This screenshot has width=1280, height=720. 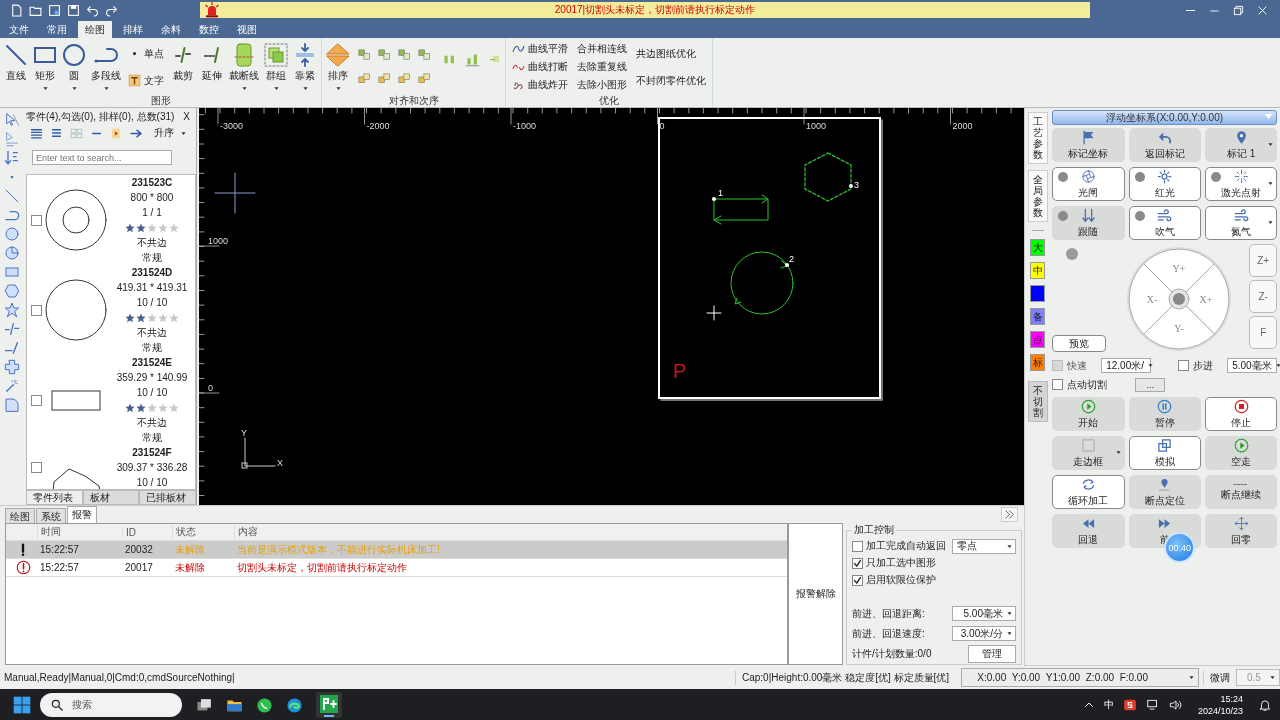 I want to click on ribbon-button: 曲线炸开, so click(x=540, y=85).